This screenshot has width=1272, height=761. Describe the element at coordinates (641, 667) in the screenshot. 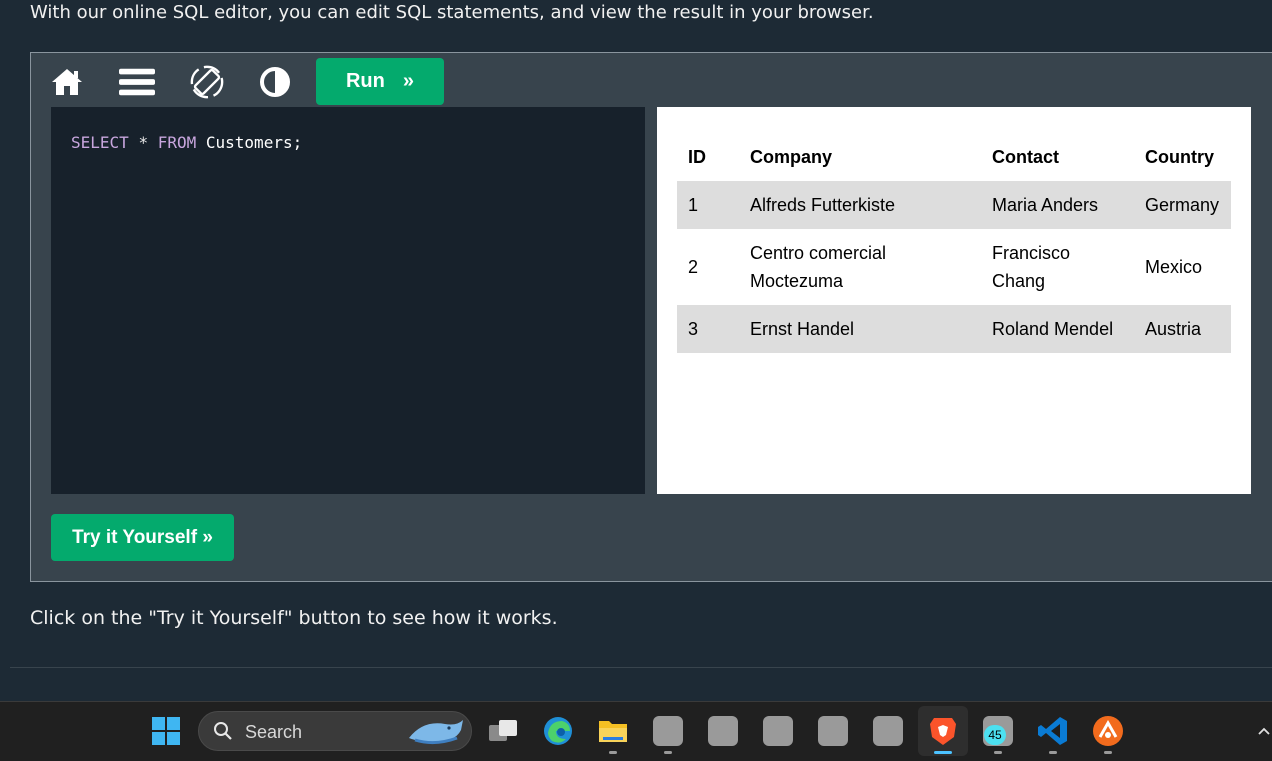

I see `divider` at that location.